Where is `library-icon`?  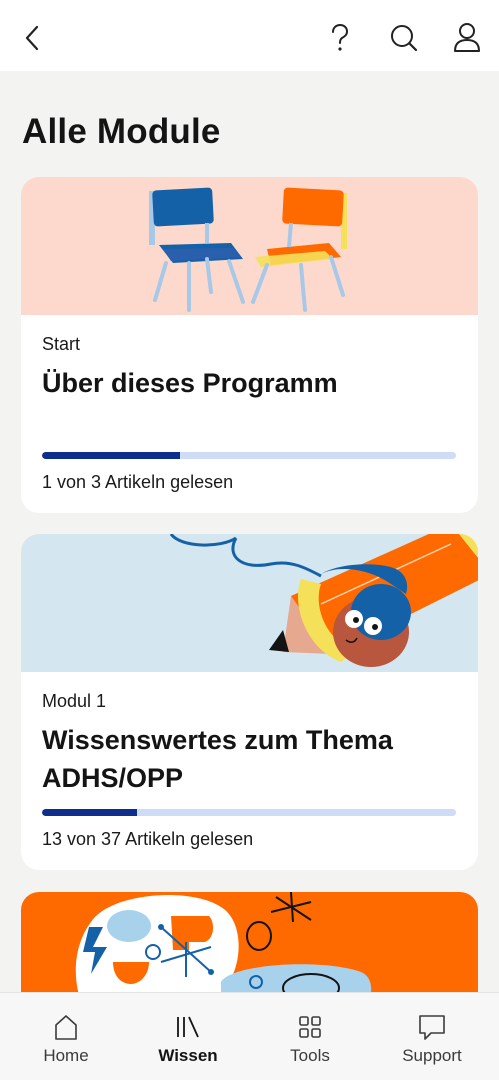
library-icon is located at coordinates (188, 1027).